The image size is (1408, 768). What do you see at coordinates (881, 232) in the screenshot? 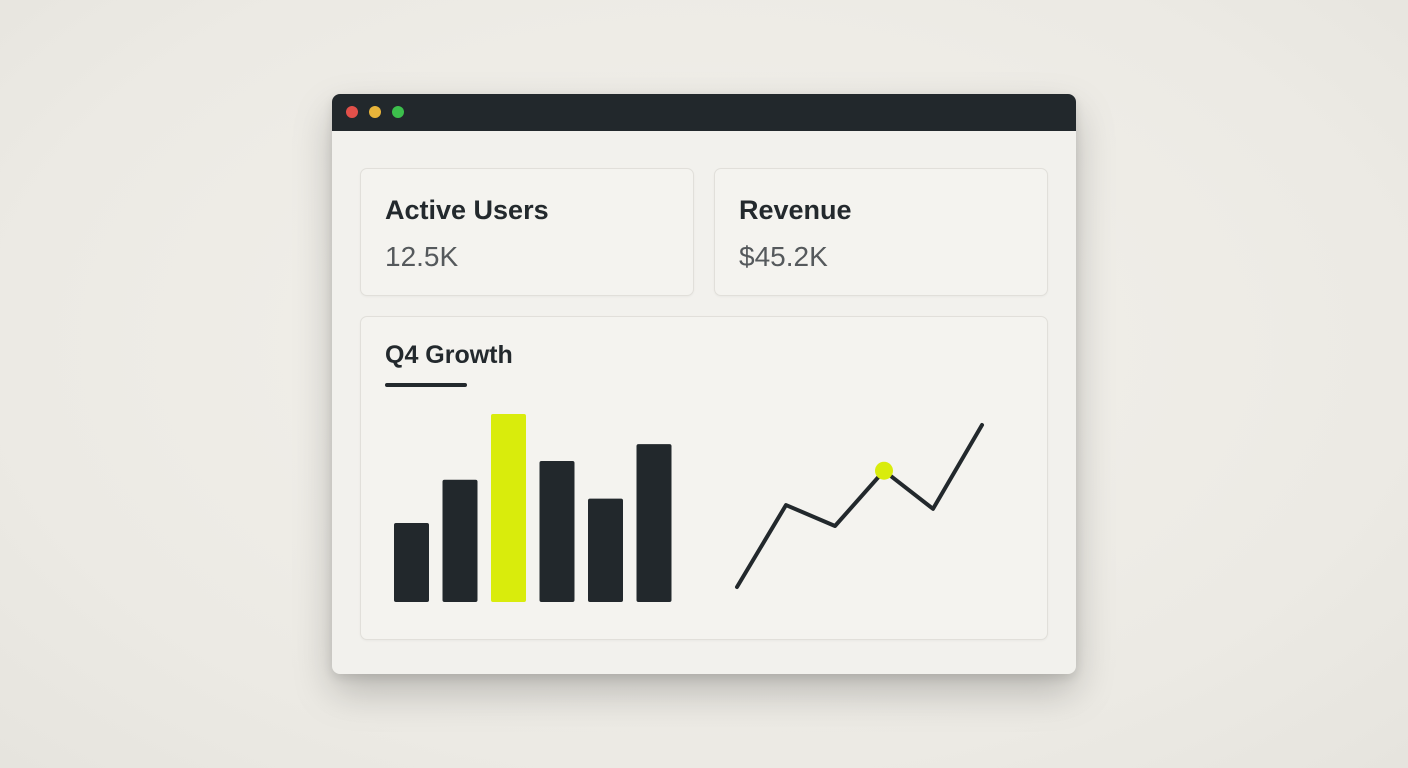
I see `revenue-card: Revenue $45.2K` at bounding box center [881, 232].